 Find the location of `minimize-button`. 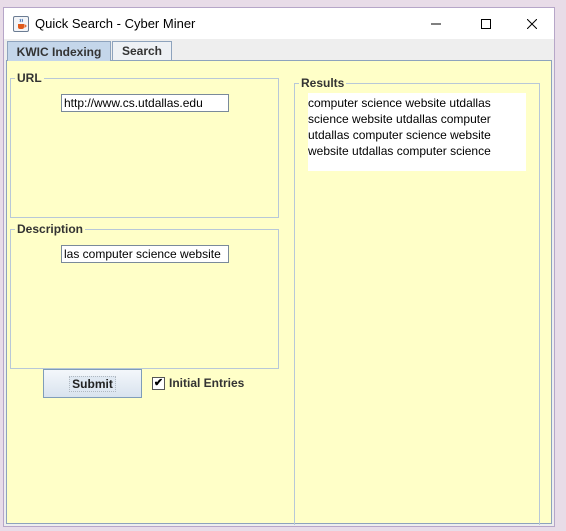

minimize-button is located at coordinates (436, 23).